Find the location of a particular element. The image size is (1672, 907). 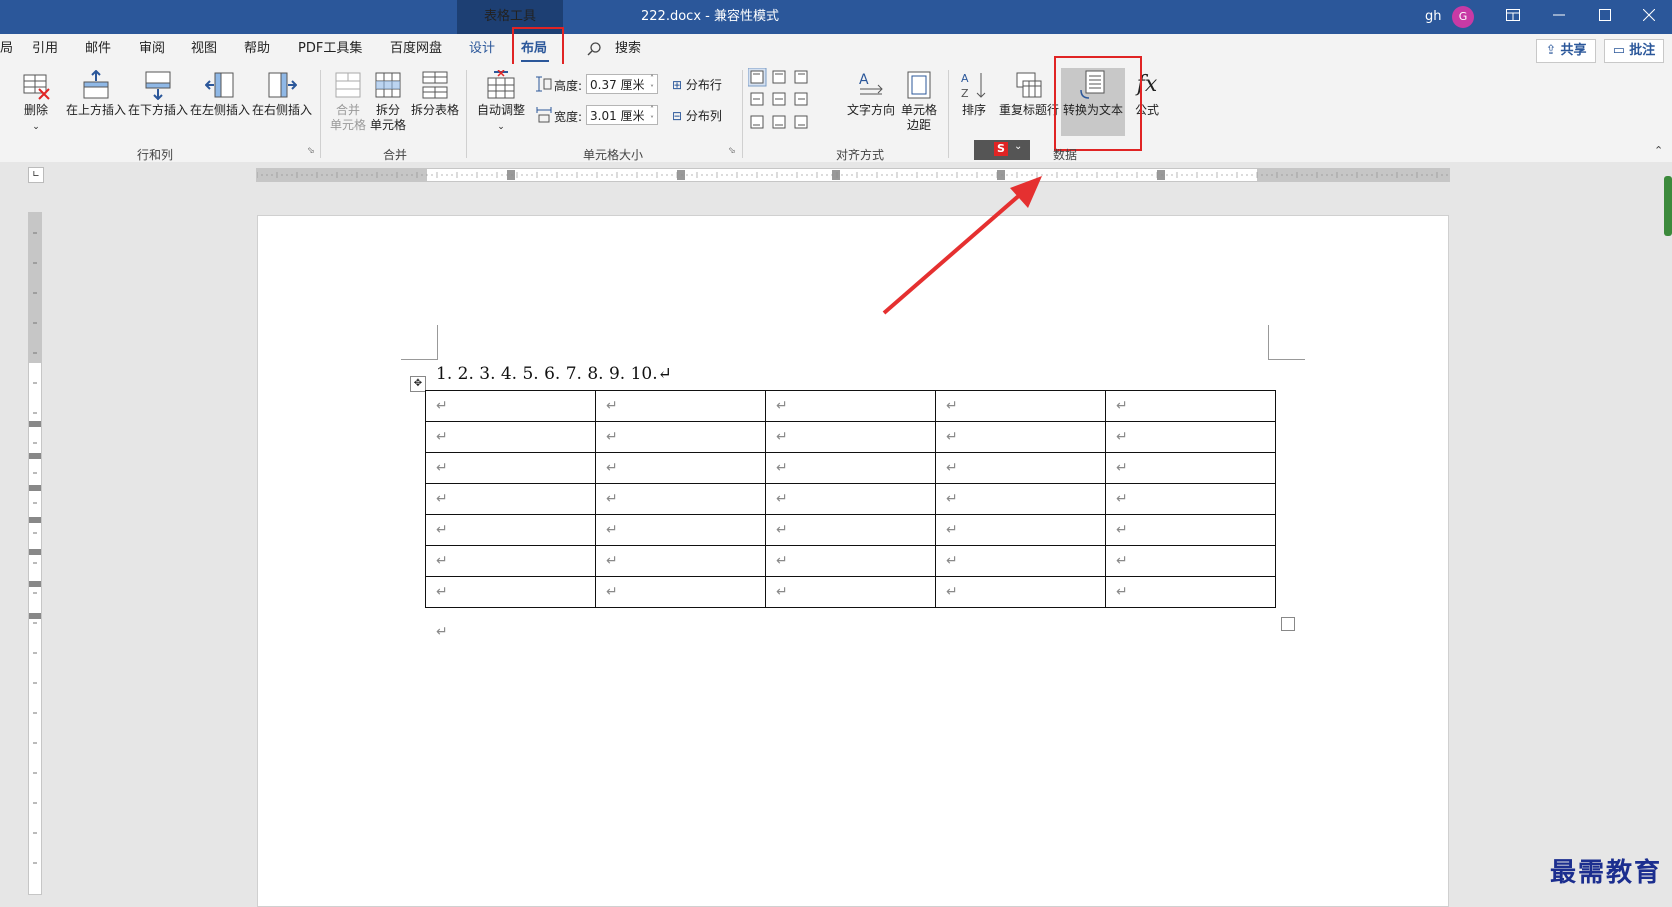

ribbon-display-icon is located at coordinates (1513, 17).